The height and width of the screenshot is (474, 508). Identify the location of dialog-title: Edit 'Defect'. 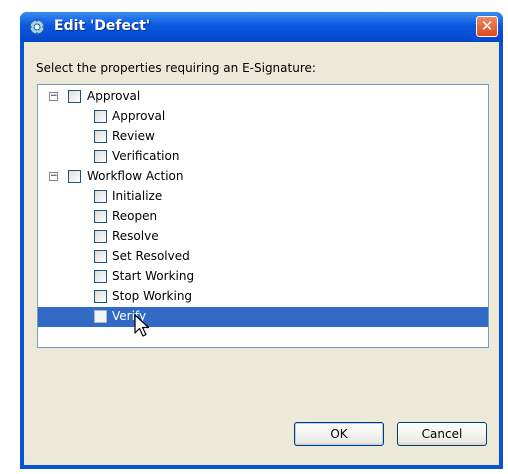
(102, 26).